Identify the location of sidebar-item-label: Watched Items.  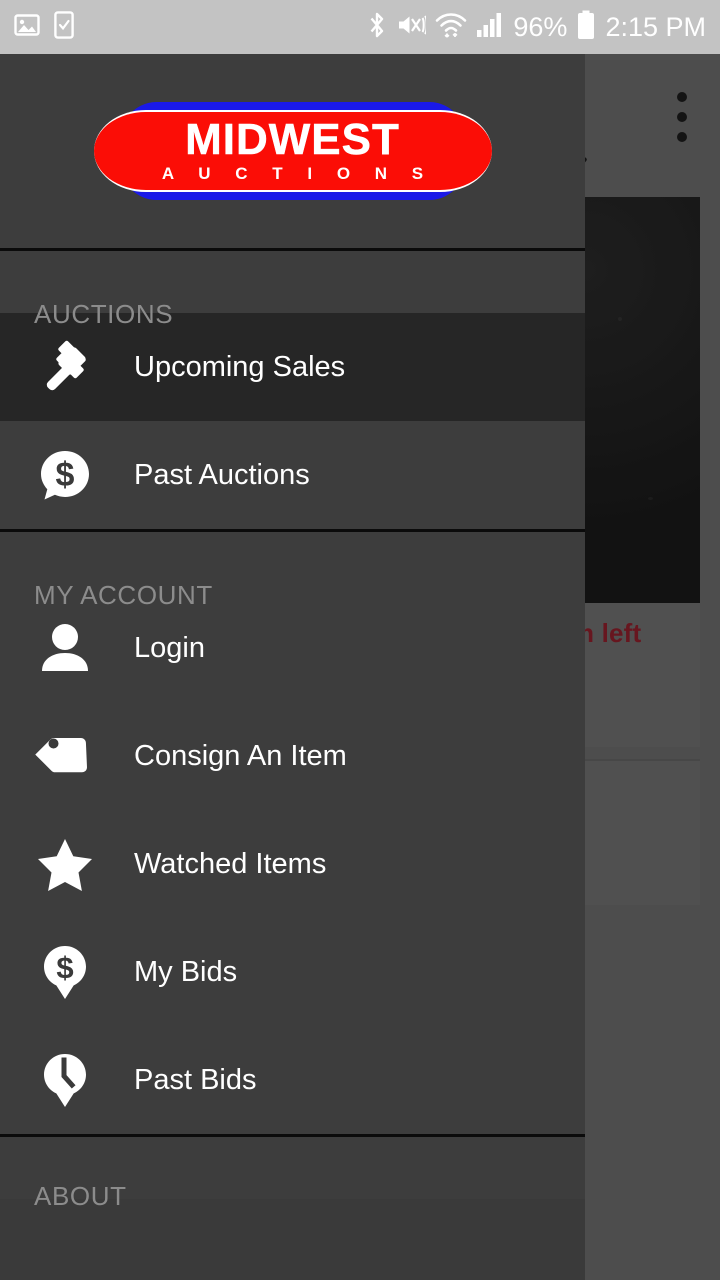
(230, 863).